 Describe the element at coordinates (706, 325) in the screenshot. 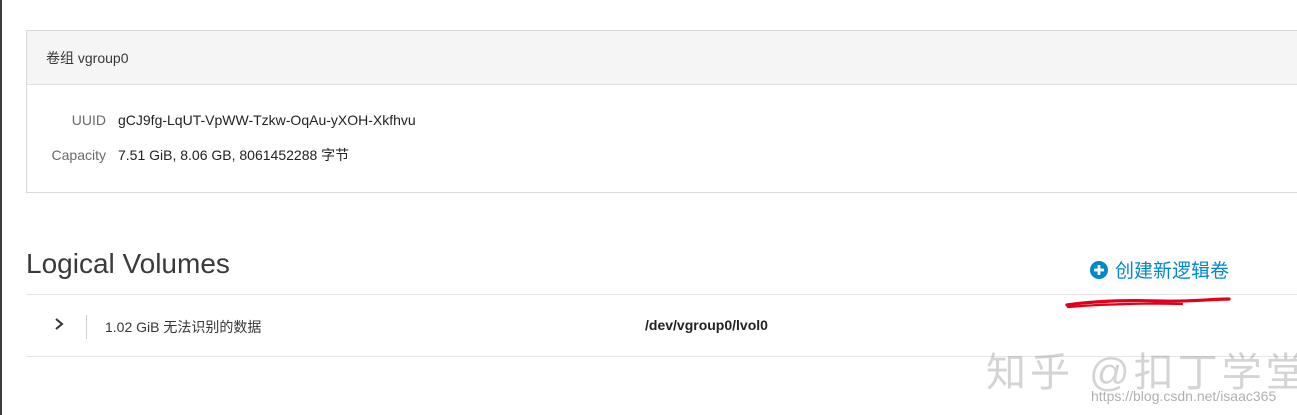

I see `logical-volume-path: /dev/vgroup0/lvol0` at that location.